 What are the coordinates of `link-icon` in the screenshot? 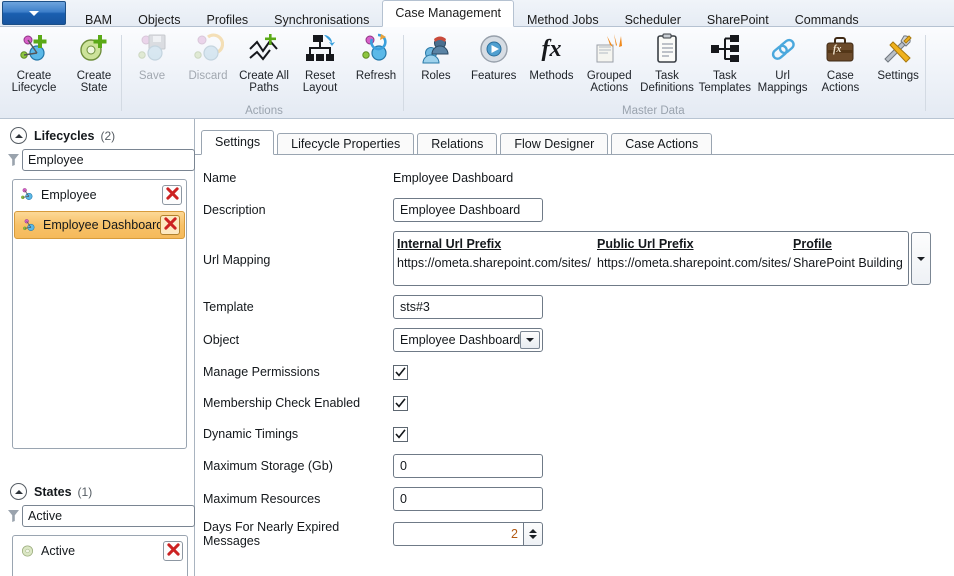 It's located at (783, 49).